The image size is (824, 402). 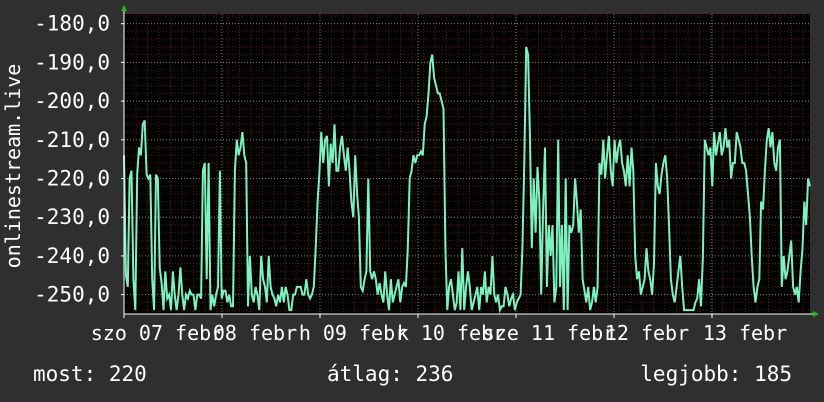 What do you see at coordinates (72, 179) in the screenshot?
I see `y-tick-label: -220,0` at bounding box center [72, 179].